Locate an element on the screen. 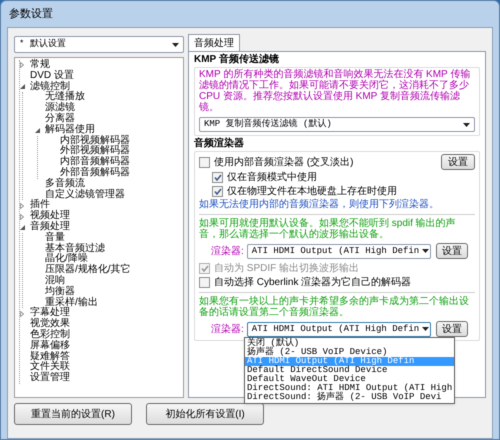  checkbox-label: 自动为 SPDIF 输出切换波形输出 is located at coordinates (287, 269).